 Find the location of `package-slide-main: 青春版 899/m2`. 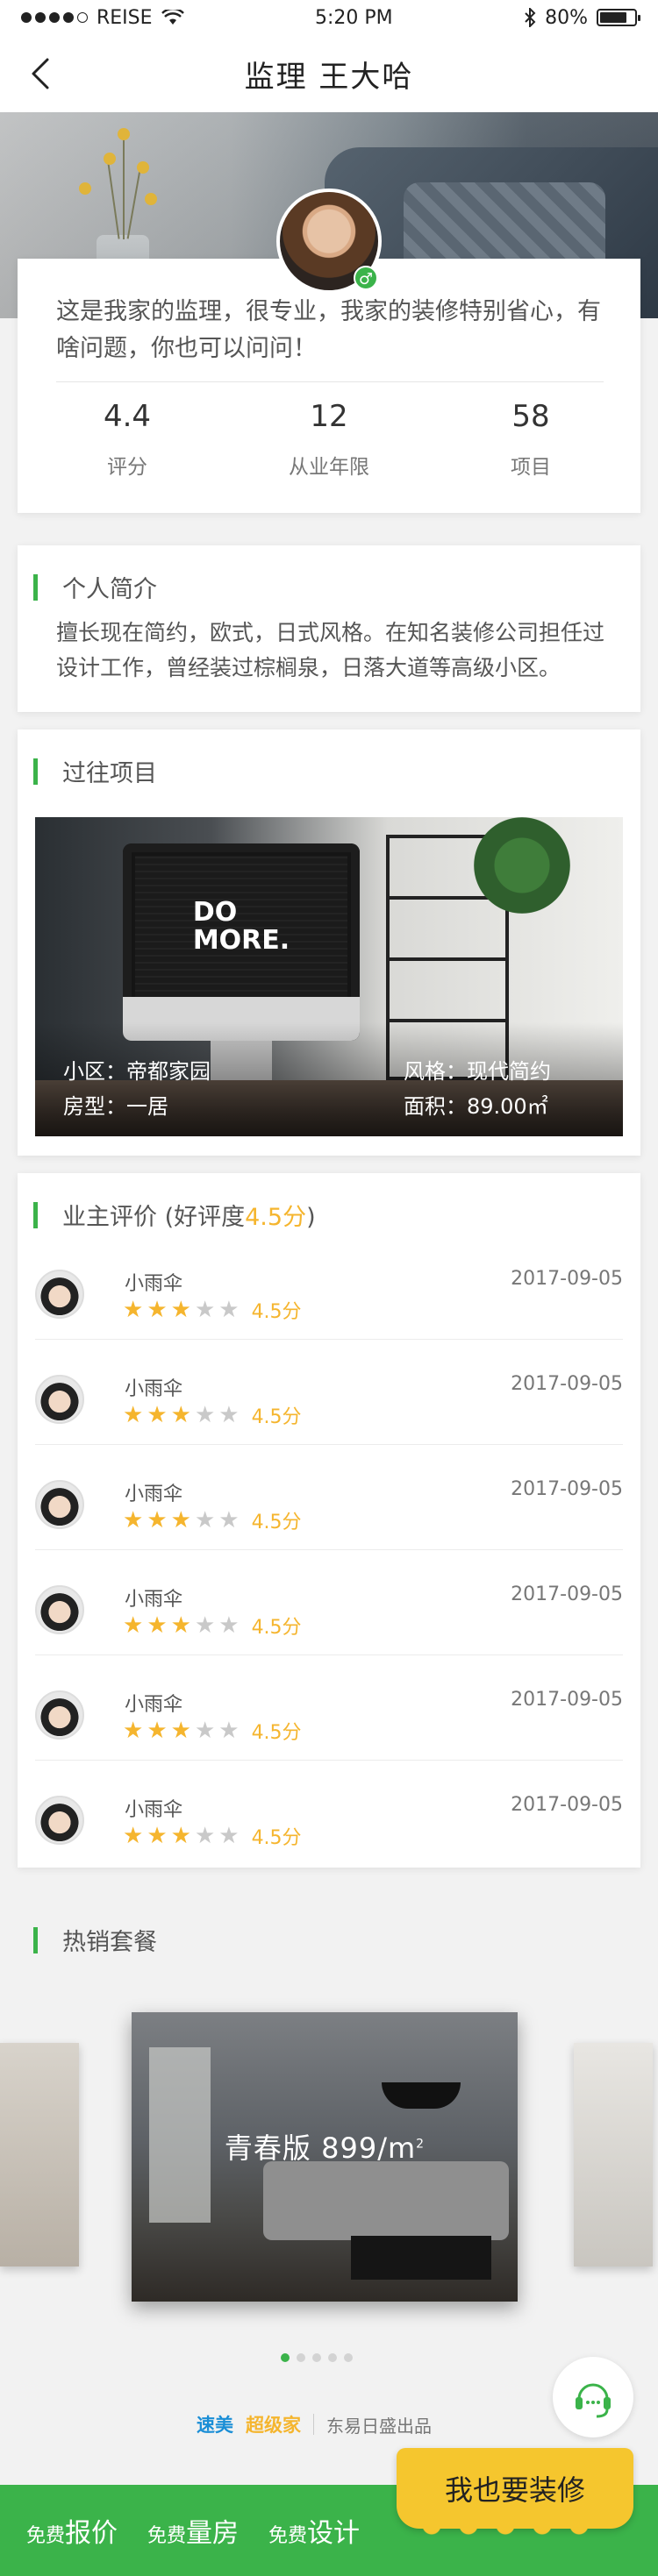

package-slide-main: 青春版 899/m2 is located at coordinates (325, 2157).